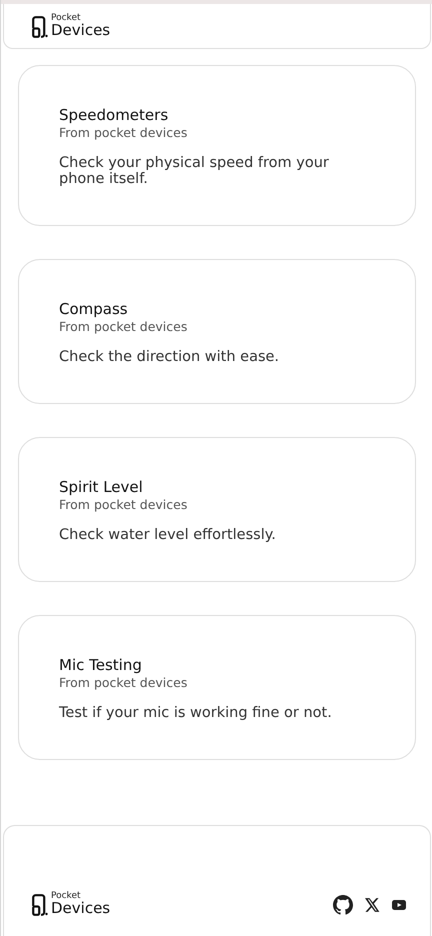 The height and width of the screenshot is (936, 432). Describe the element at coordinates (94, 309) in the screenshot. I see `card-title: Compass` at that location.